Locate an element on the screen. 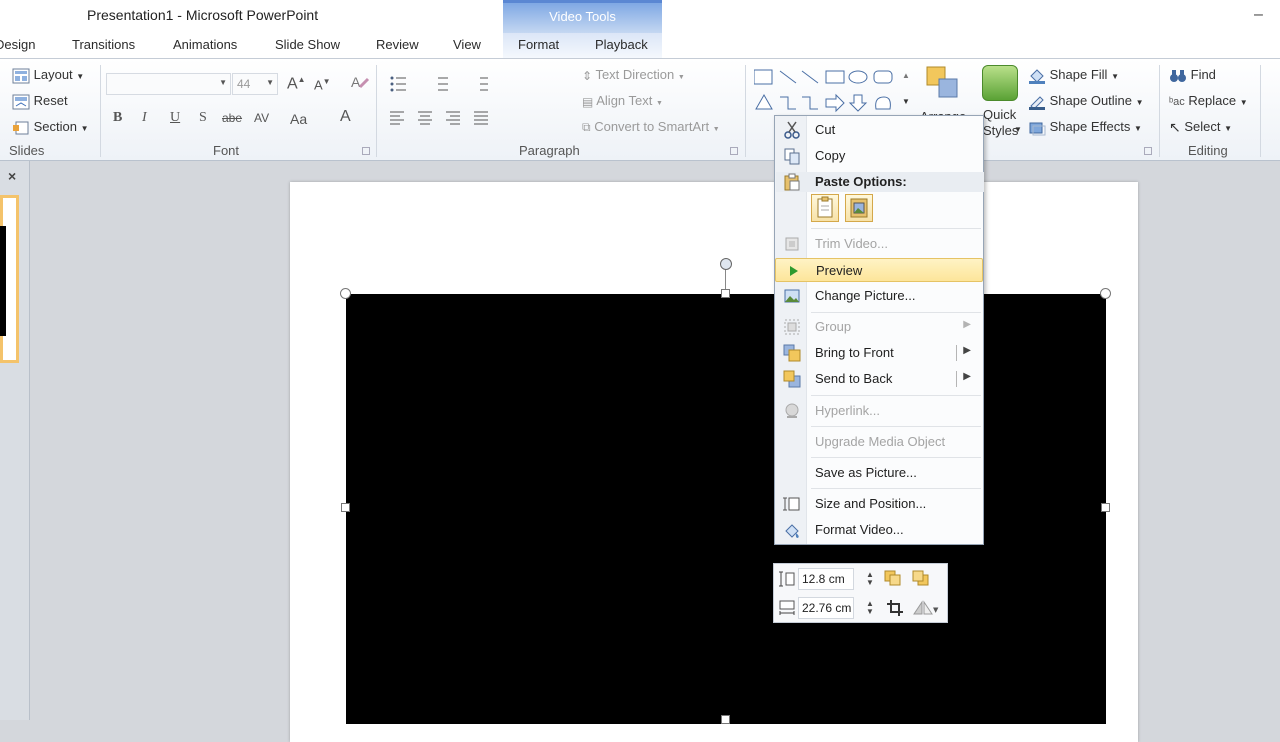 This screenshot has width=1280, height=742. character-spacing-button: AV is located at coordinates (261, 118).